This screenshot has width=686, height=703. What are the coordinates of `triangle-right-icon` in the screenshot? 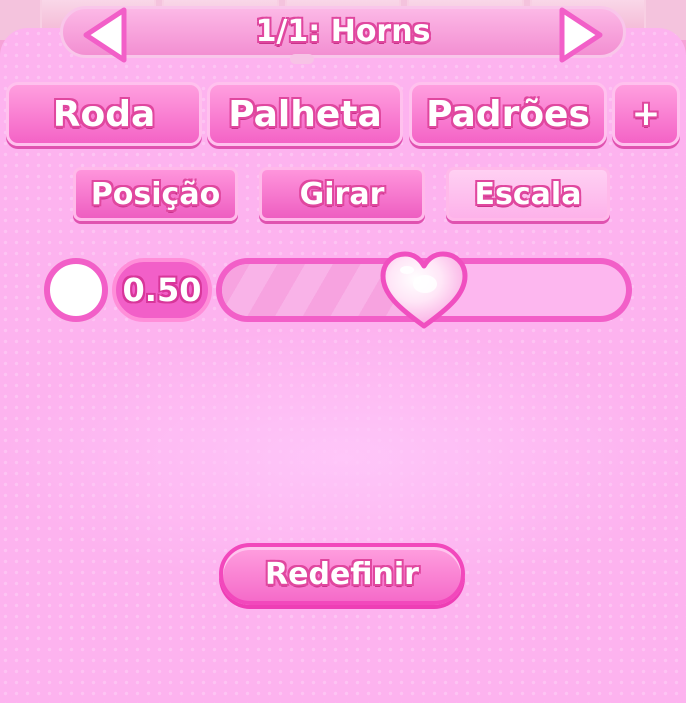 It's located at (581, 35).